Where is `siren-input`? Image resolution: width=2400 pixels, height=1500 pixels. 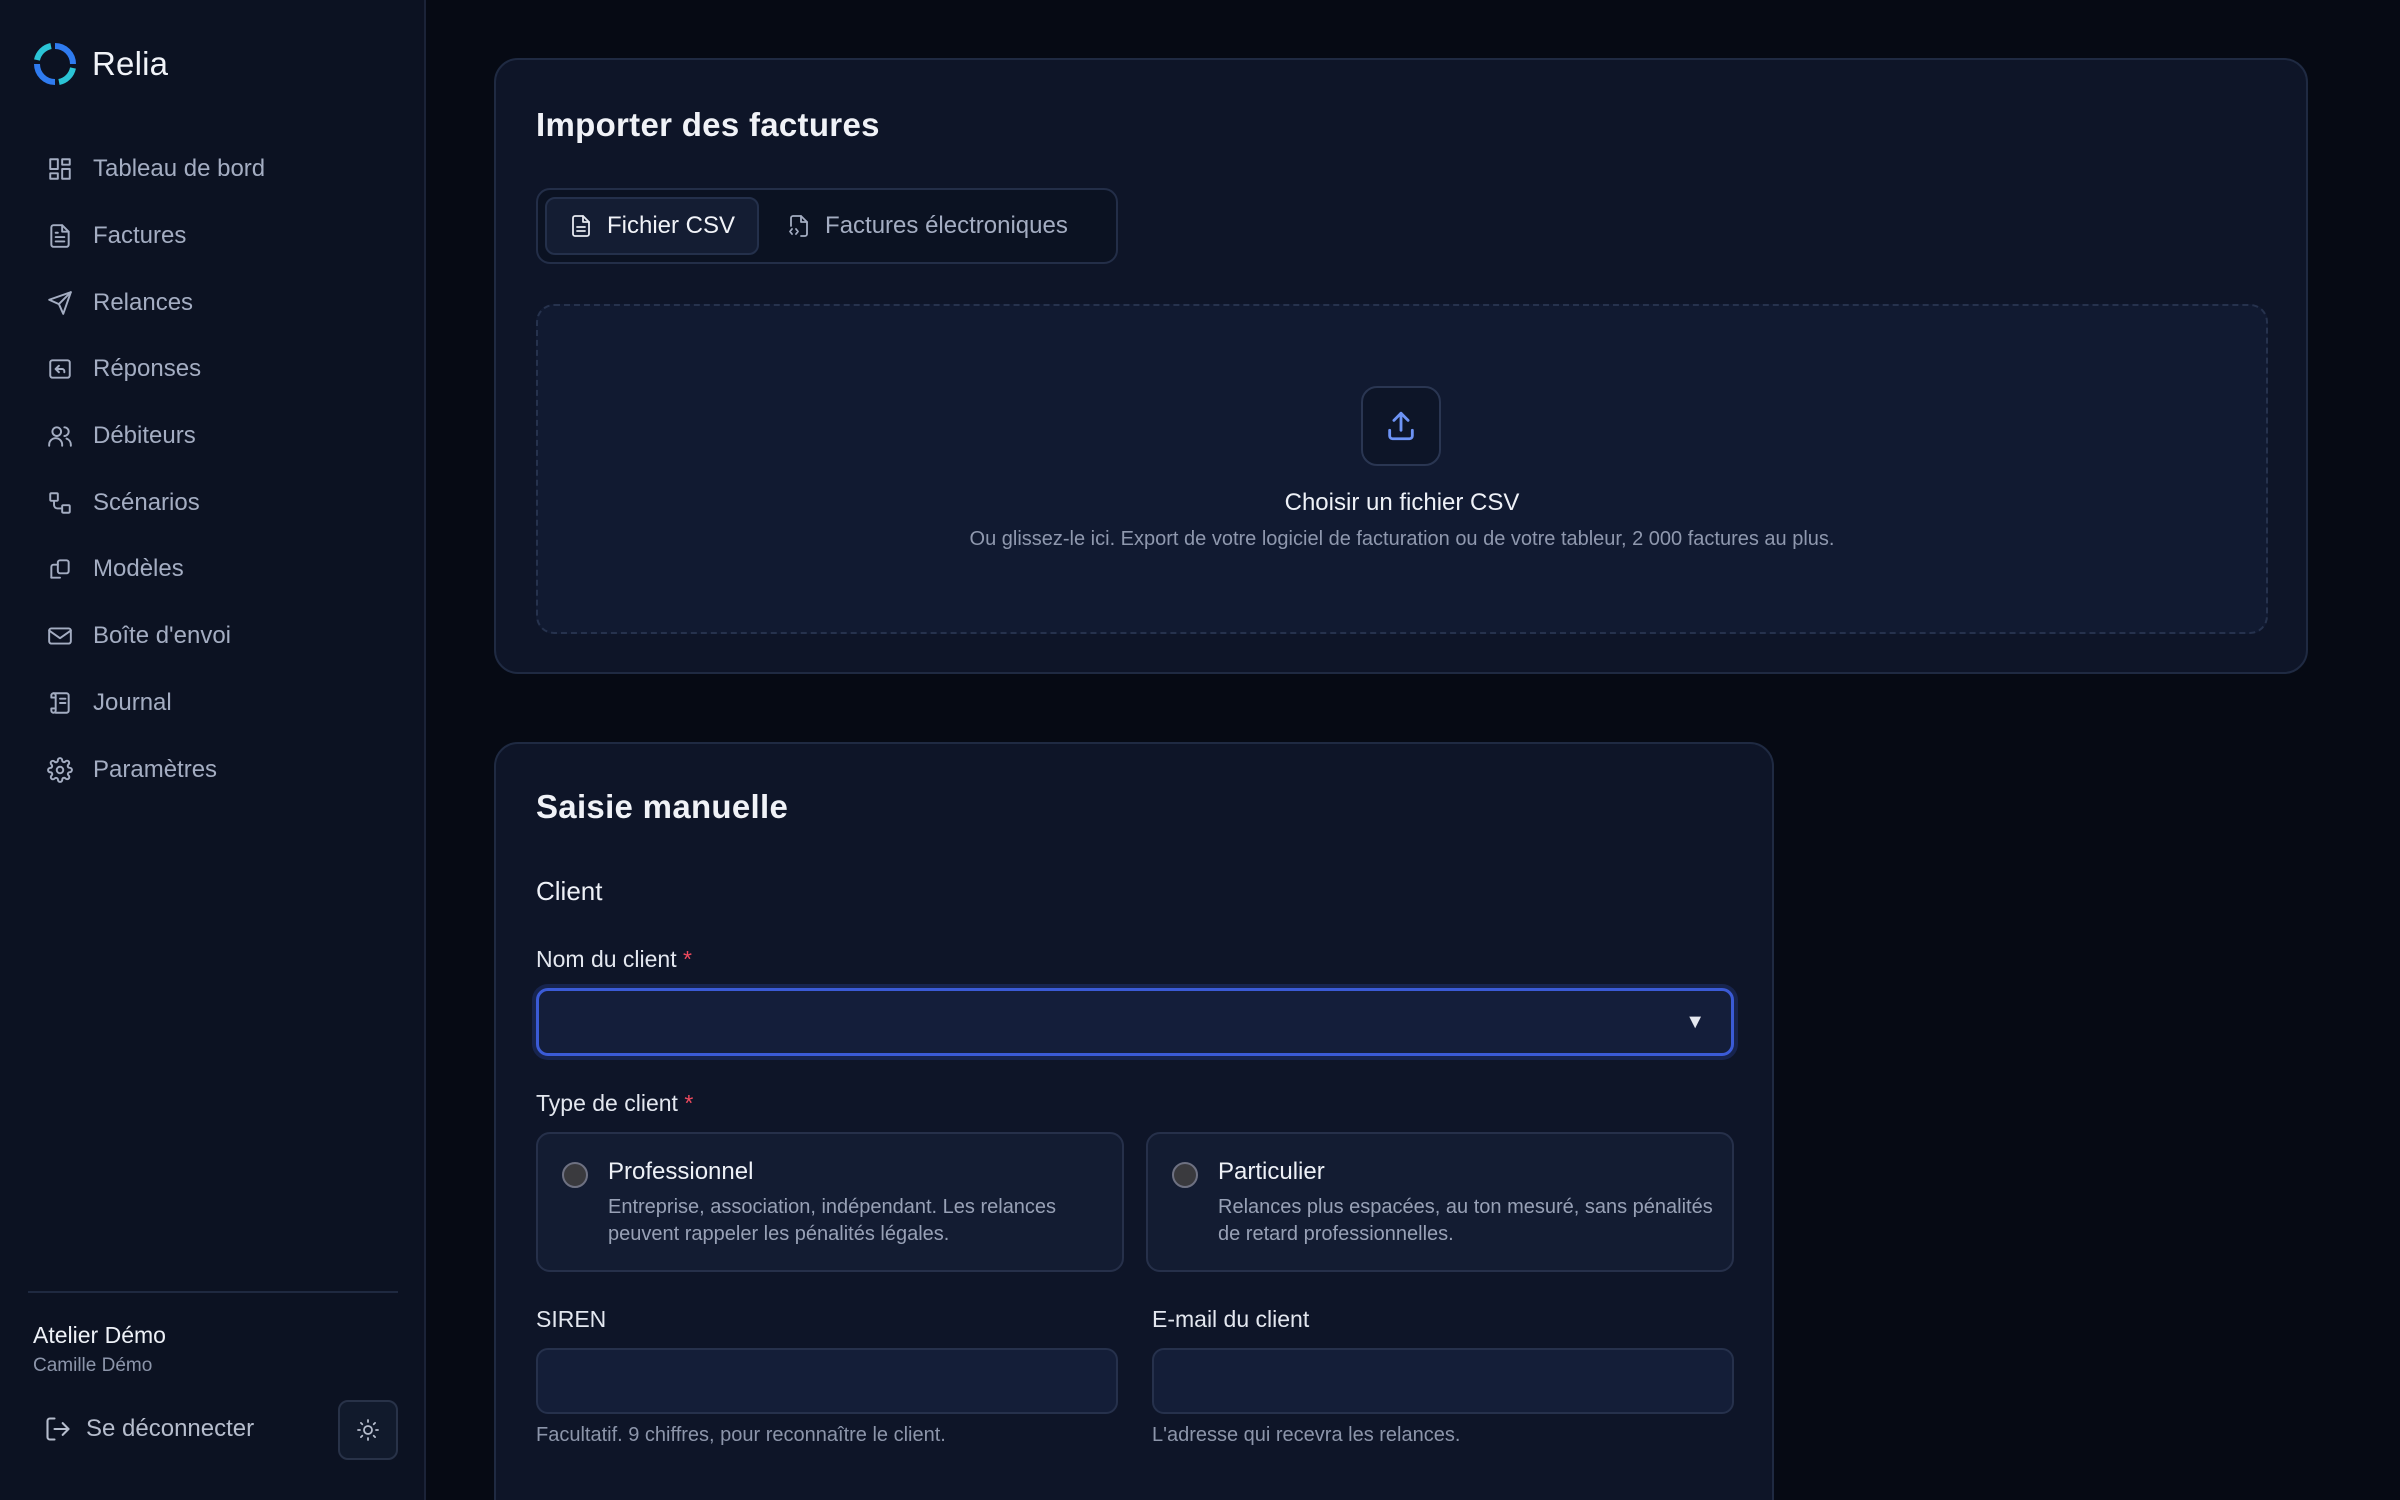 siren-input is located at coordinates (827, 1381).